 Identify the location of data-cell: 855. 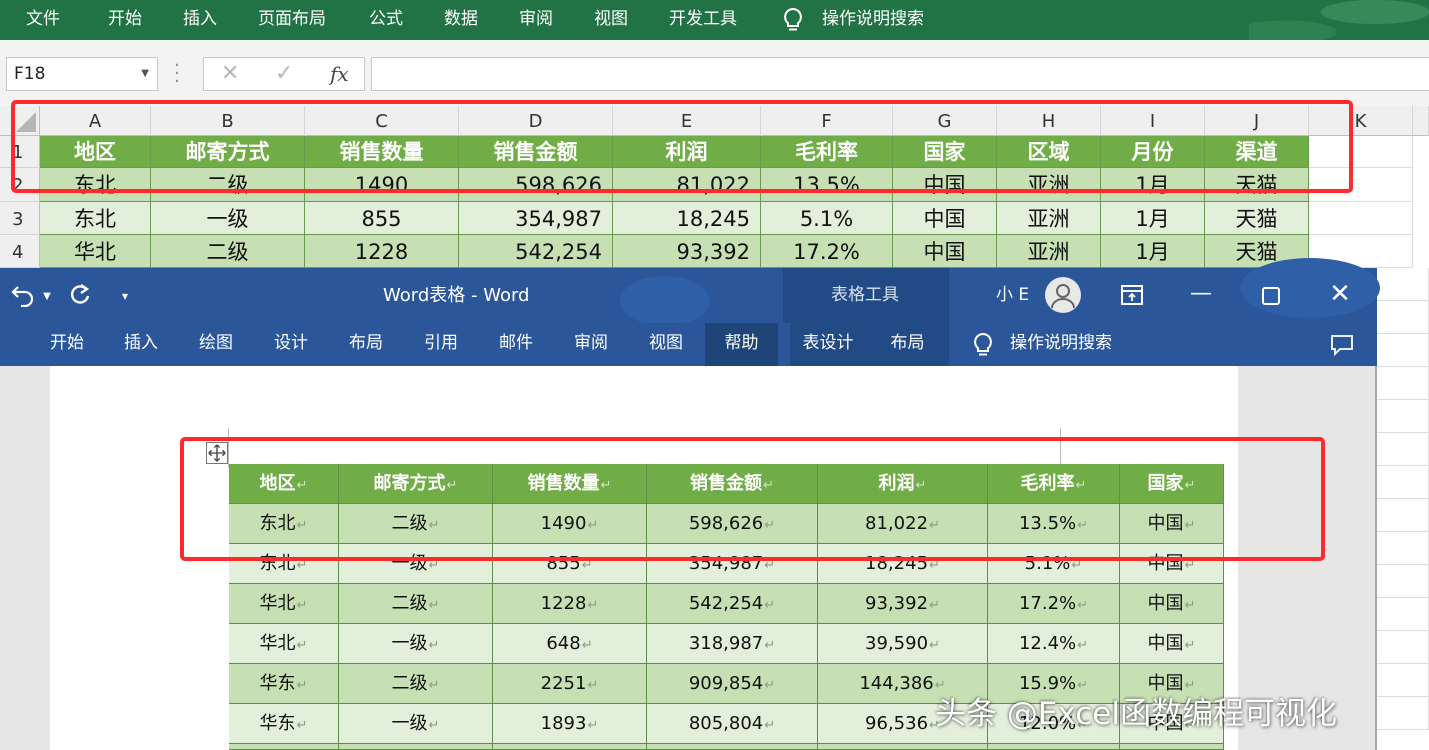
(382, 218).